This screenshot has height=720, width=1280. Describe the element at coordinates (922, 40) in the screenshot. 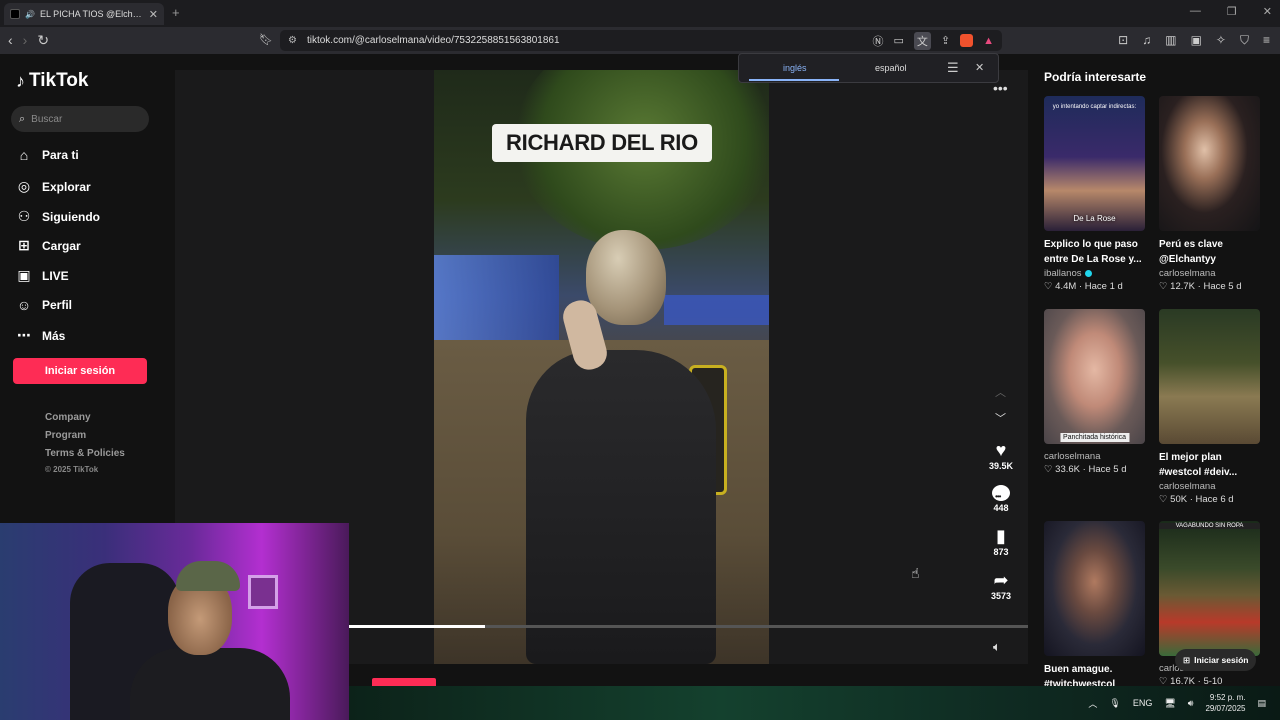

I see `translate-icon: 文` at that location.